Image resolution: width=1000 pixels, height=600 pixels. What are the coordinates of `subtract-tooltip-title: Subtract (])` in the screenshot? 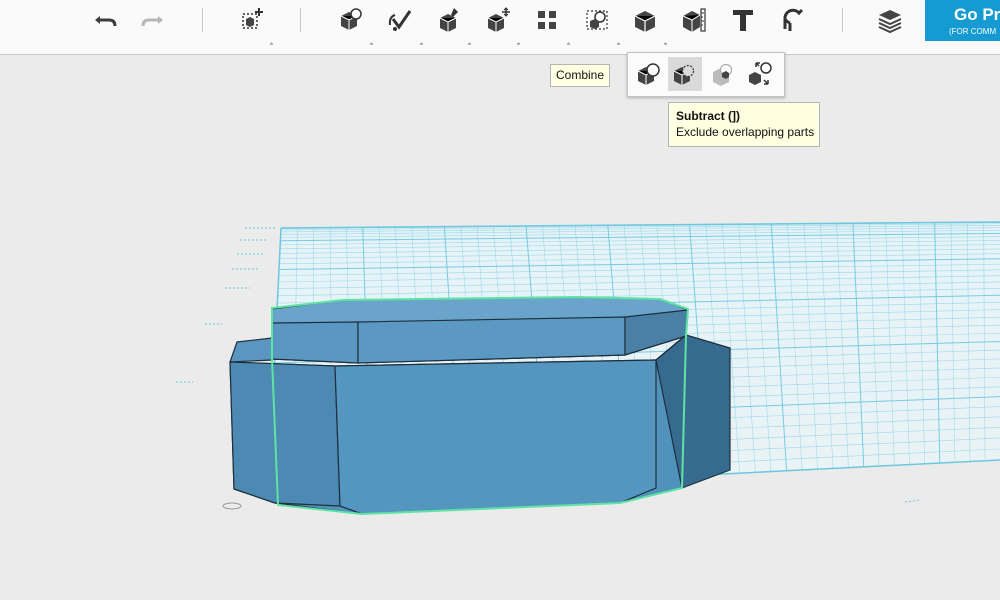 It's located at (708, 116).